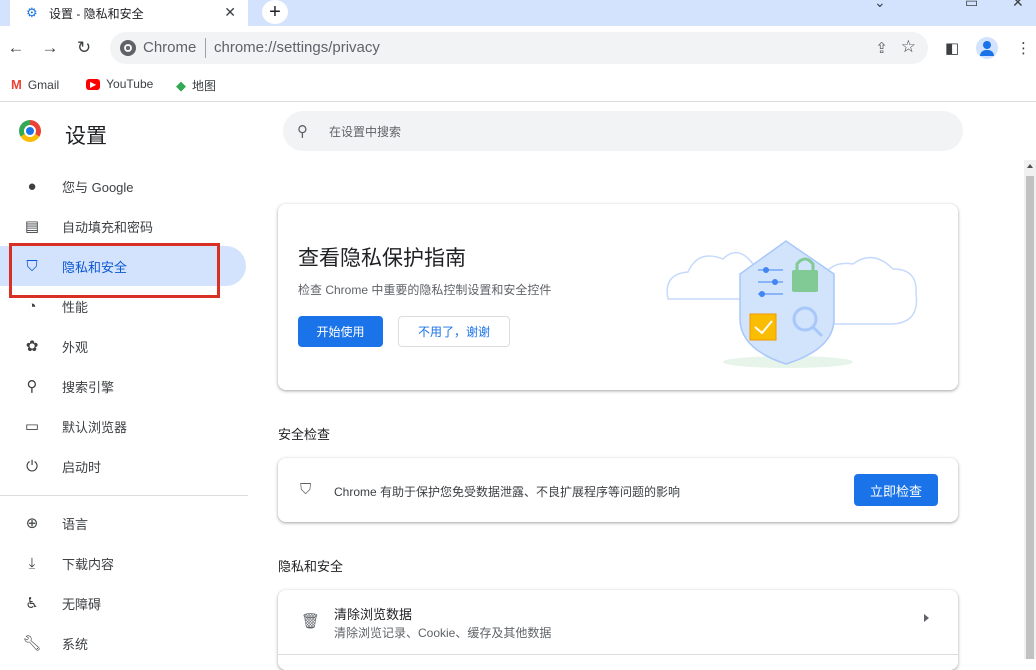 Image resolution: width=1036 pixels, height=670 pixels. I want to click on sidebar-item-you-and-google: ● 您与 Google, so click(123, 186).